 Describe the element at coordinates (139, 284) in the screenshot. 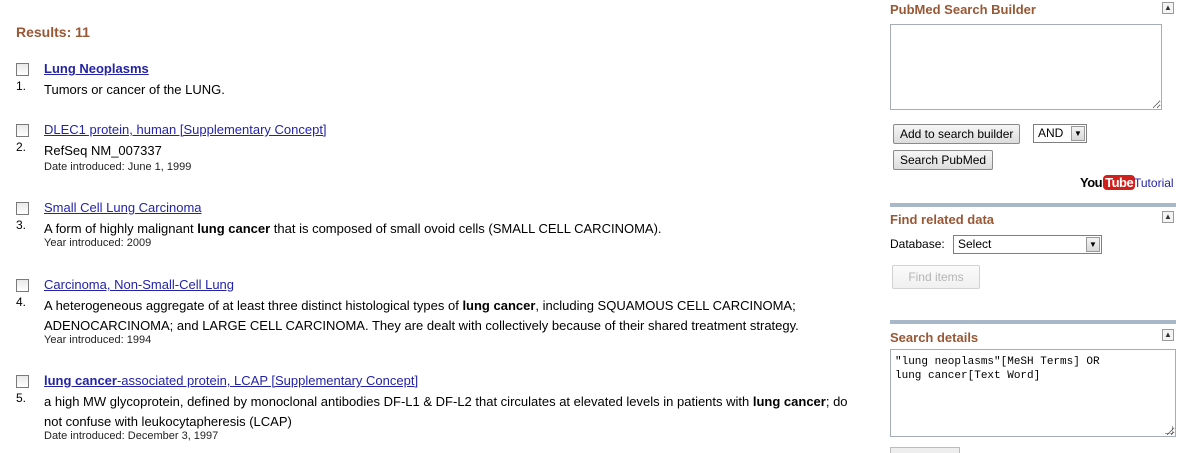

I see `result-title-link: Carcinoma, Non-Small-Cell Lung` at that location.